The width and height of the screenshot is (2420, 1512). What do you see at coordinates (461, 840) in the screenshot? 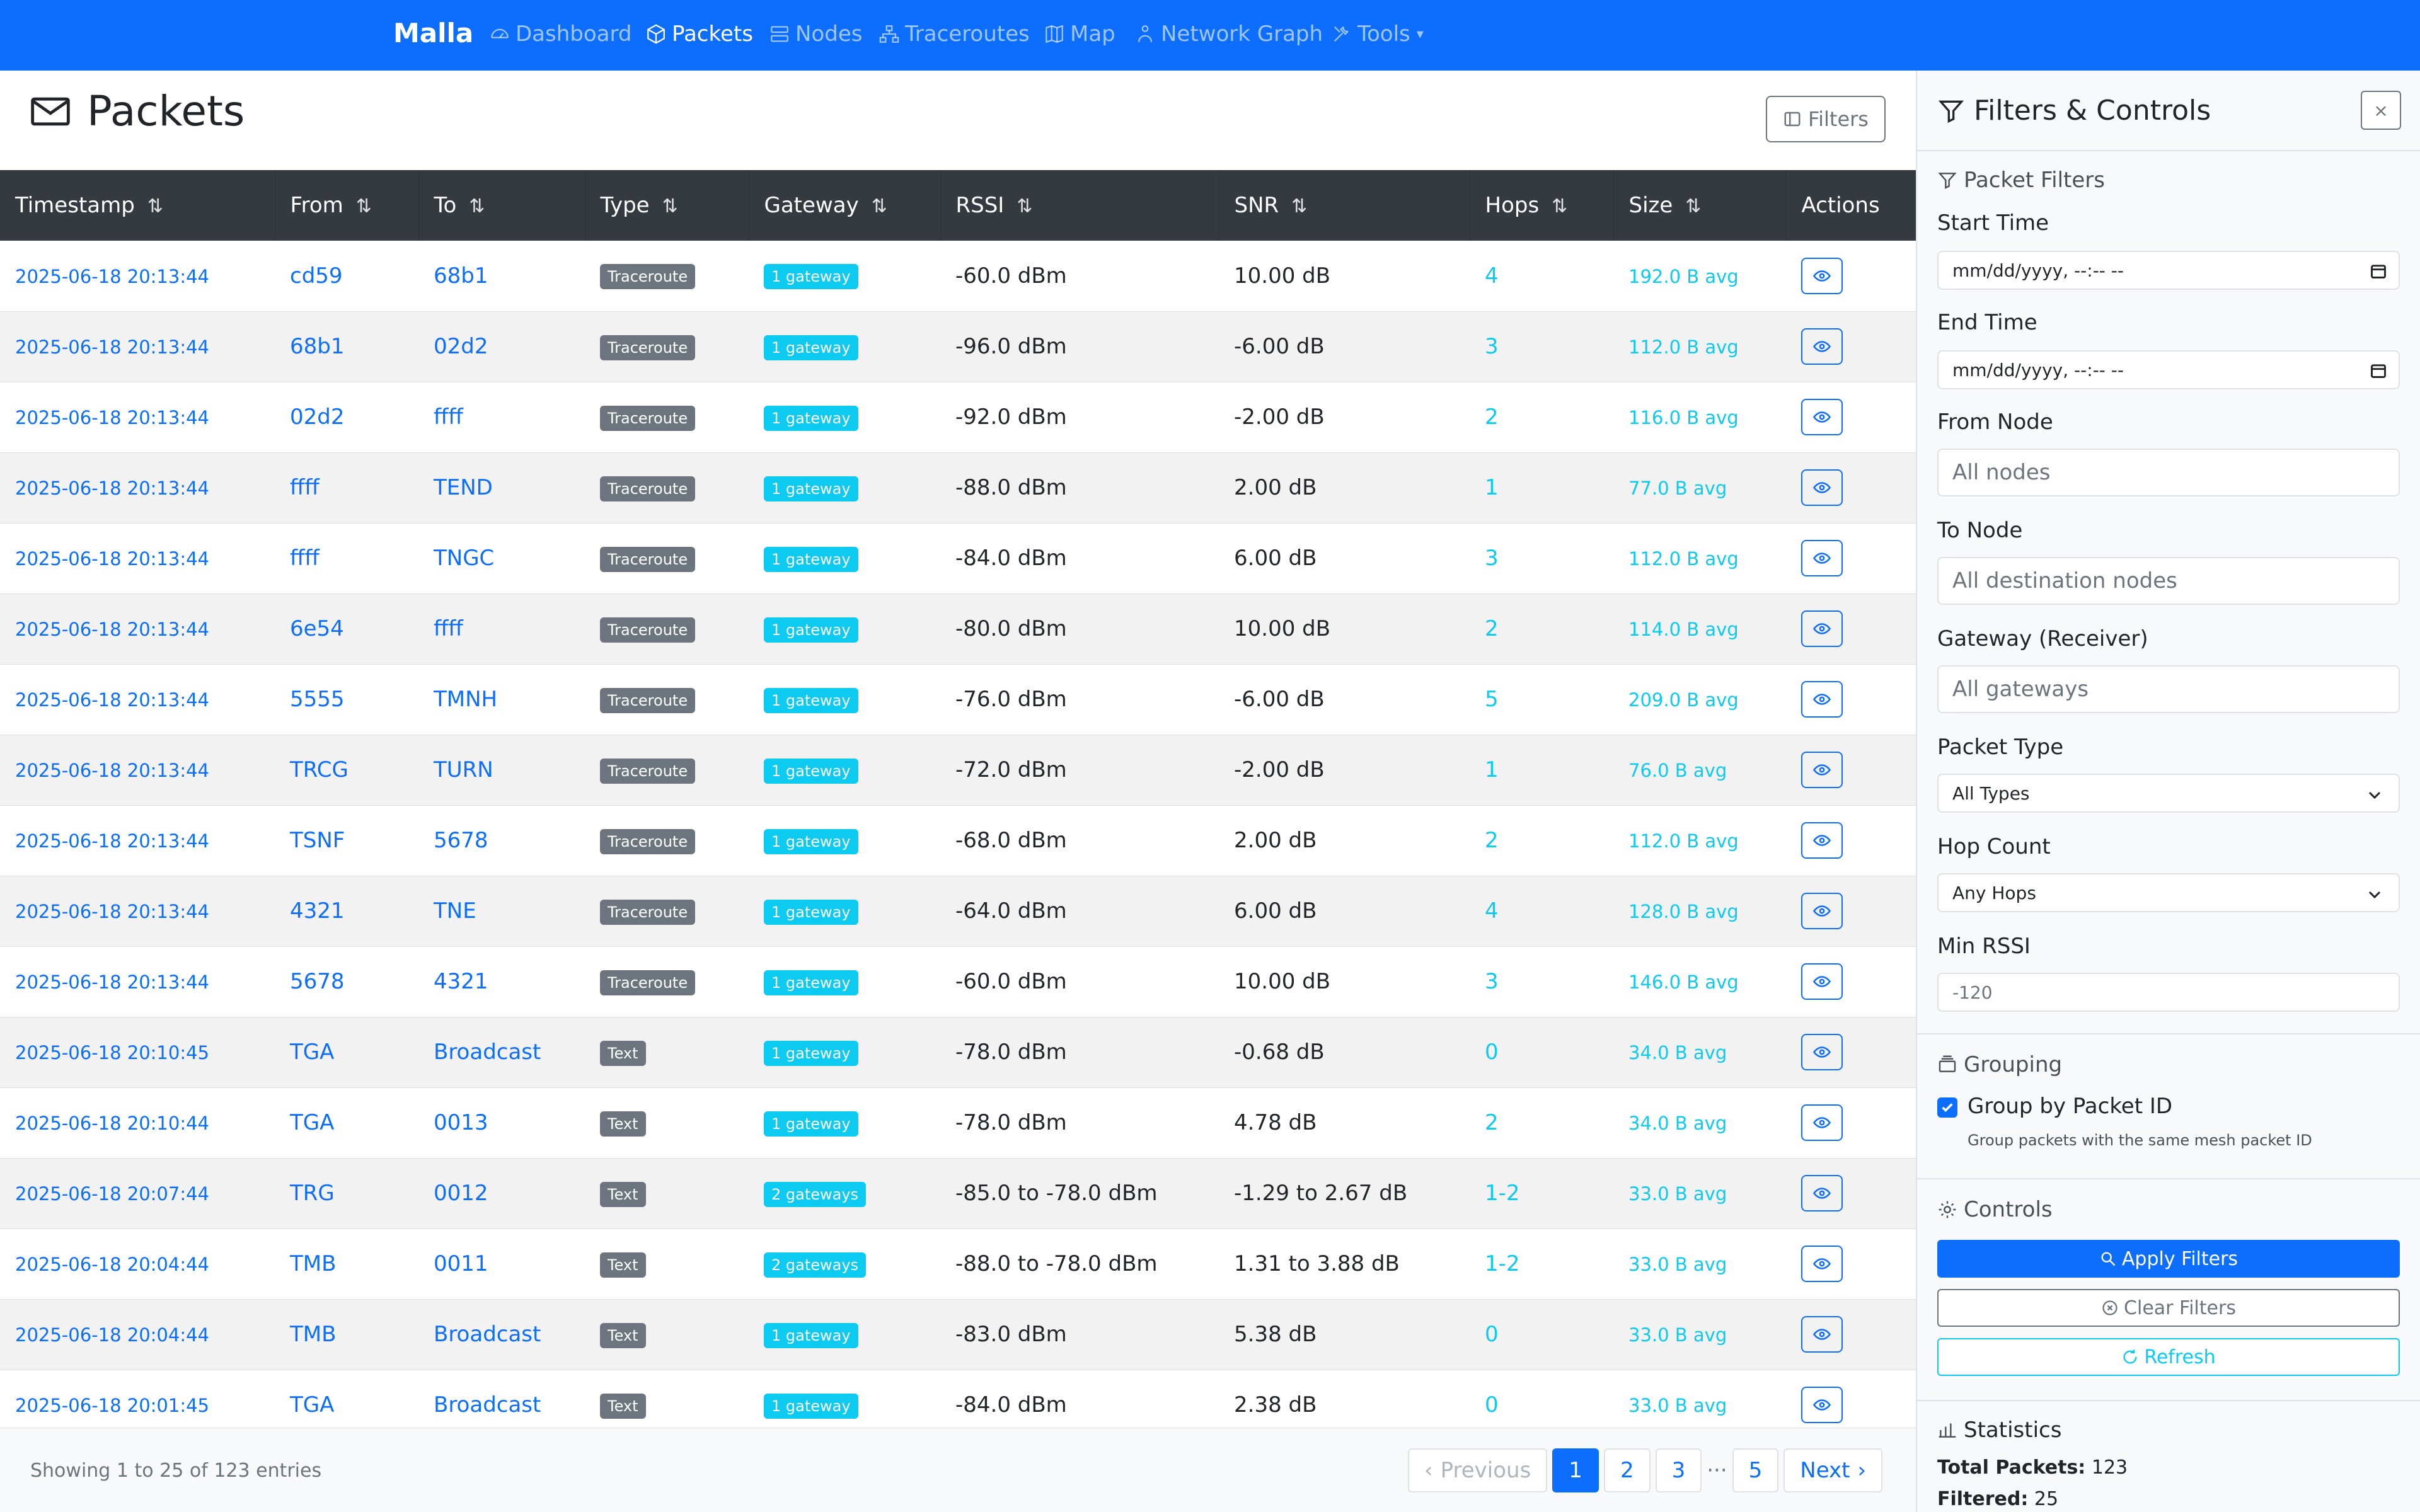
I see `to-node-link: 5678` at bounding box center [461, 840].